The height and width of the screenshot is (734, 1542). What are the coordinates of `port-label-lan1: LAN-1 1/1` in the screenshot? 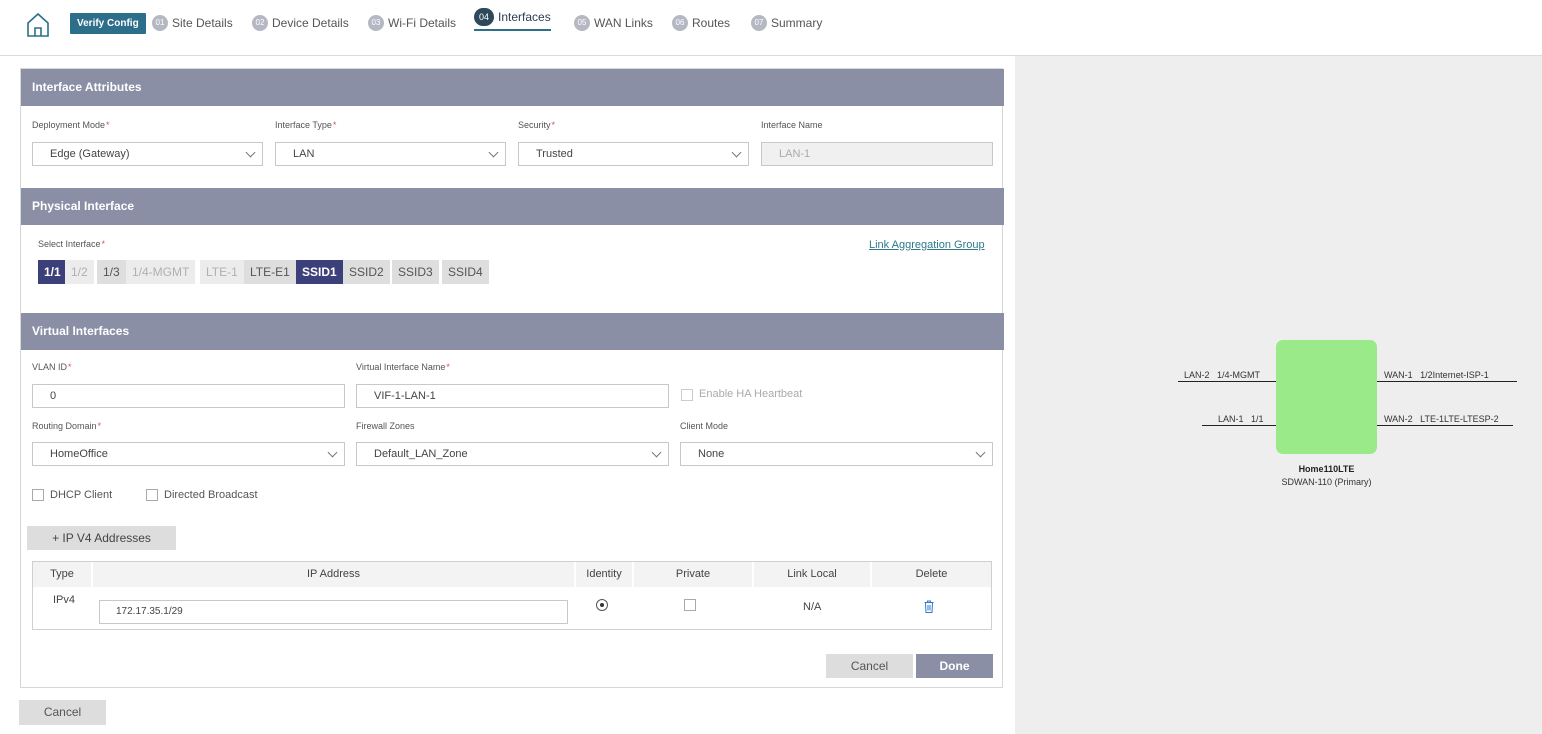 It's located at (1241, 419).